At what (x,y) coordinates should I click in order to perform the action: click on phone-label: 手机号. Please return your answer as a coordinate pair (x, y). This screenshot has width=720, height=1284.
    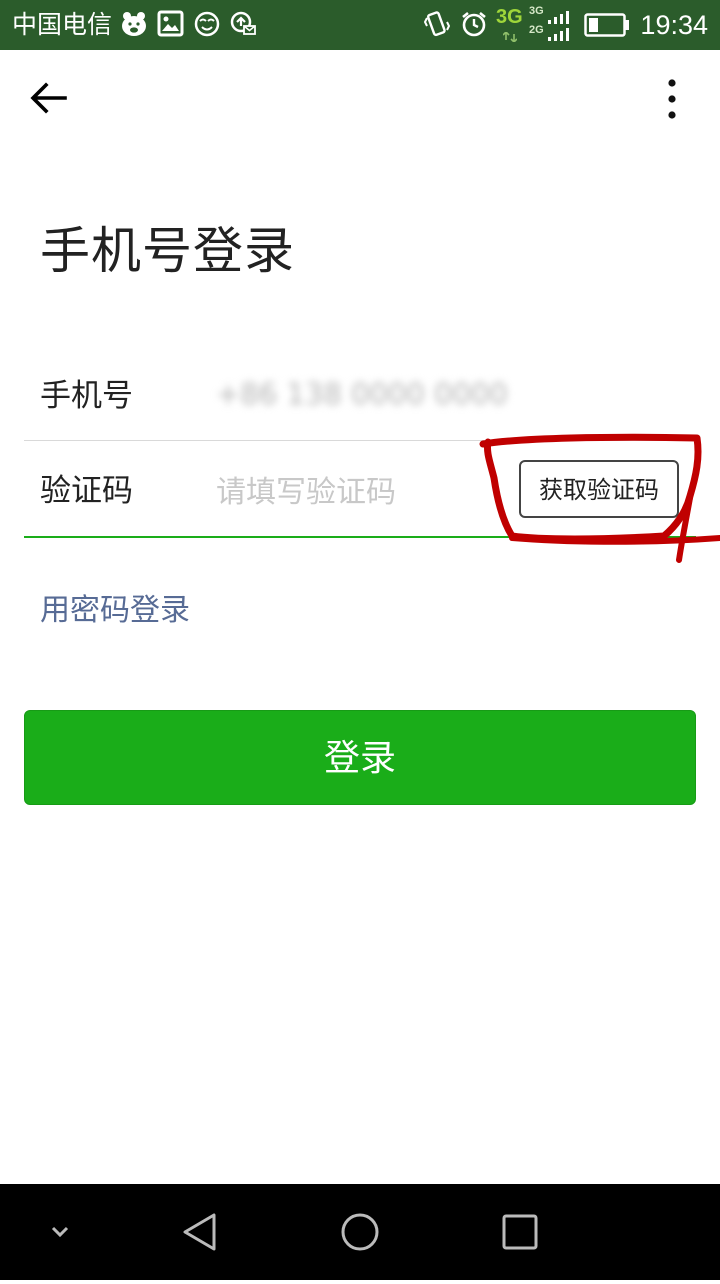
    Looking at the image, I should click on (86, 396).